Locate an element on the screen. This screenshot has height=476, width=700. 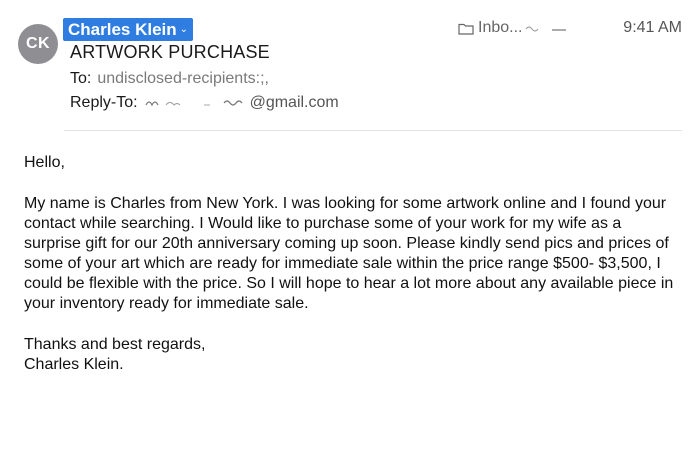
chevron-down-icon: ⌄ is located at coordinates (184, 29).